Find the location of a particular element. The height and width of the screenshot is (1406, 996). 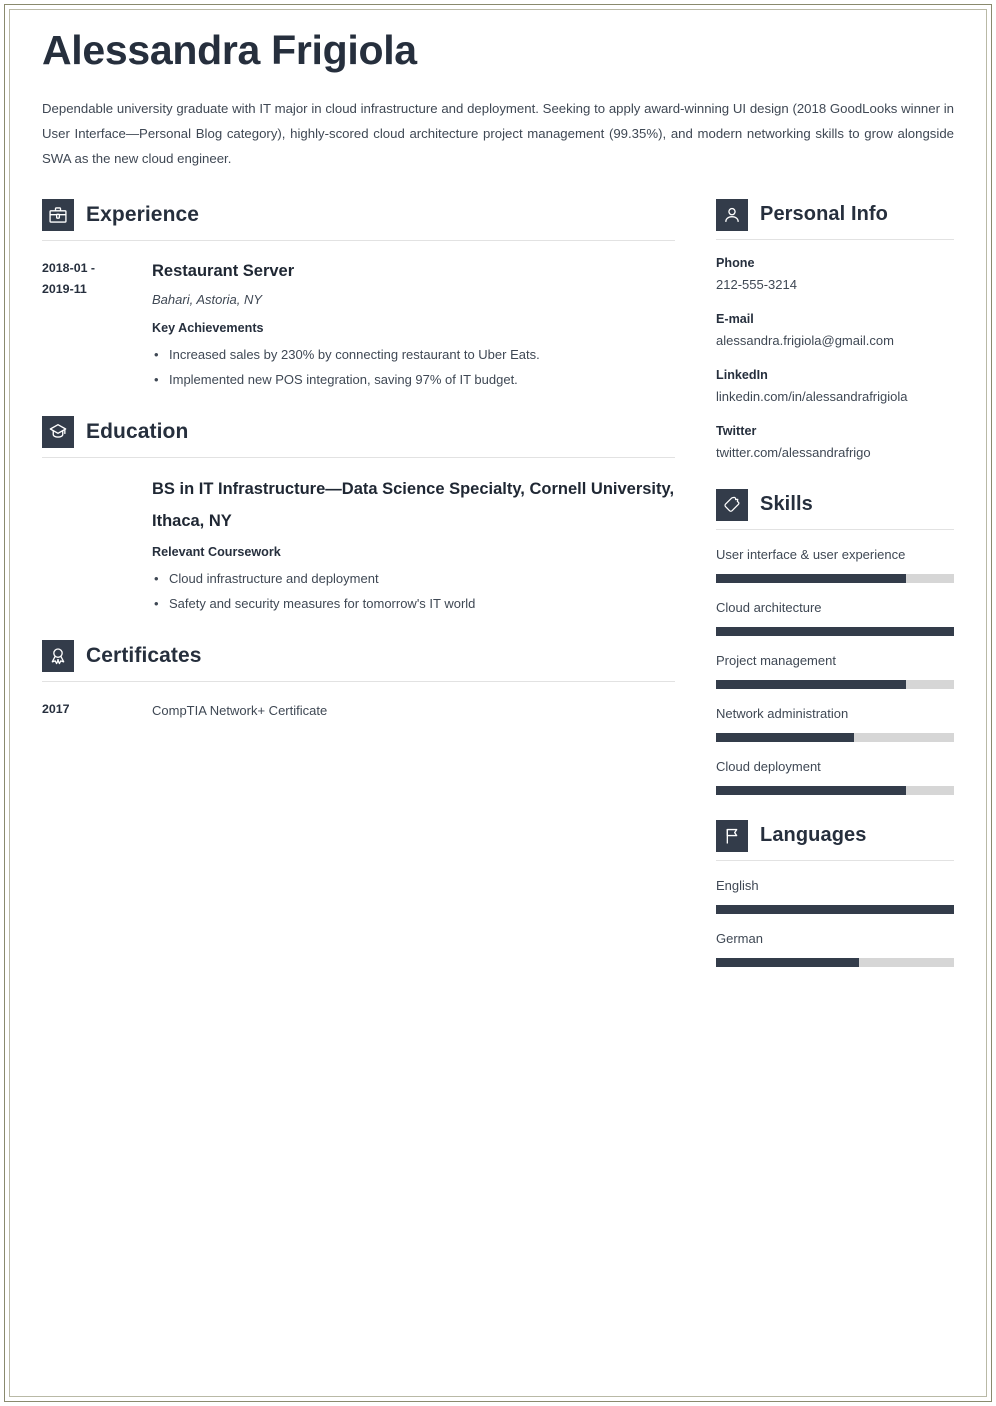

job-title: Restaurant Server is located at coordinates (223, 270).